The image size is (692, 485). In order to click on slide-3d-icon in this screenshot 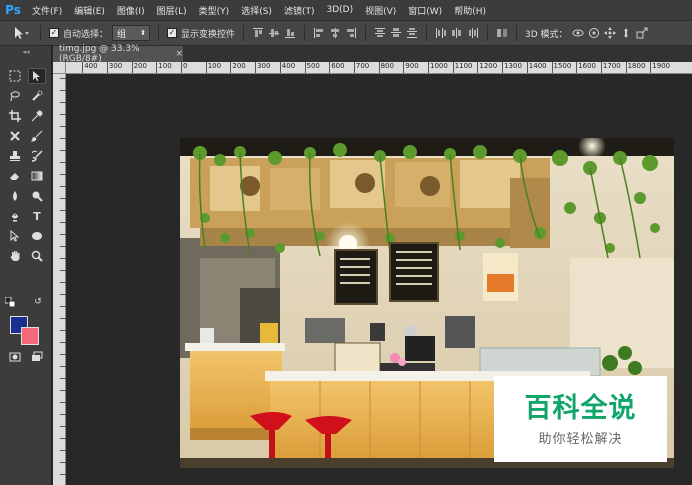, I will do `click(626, 33)`.